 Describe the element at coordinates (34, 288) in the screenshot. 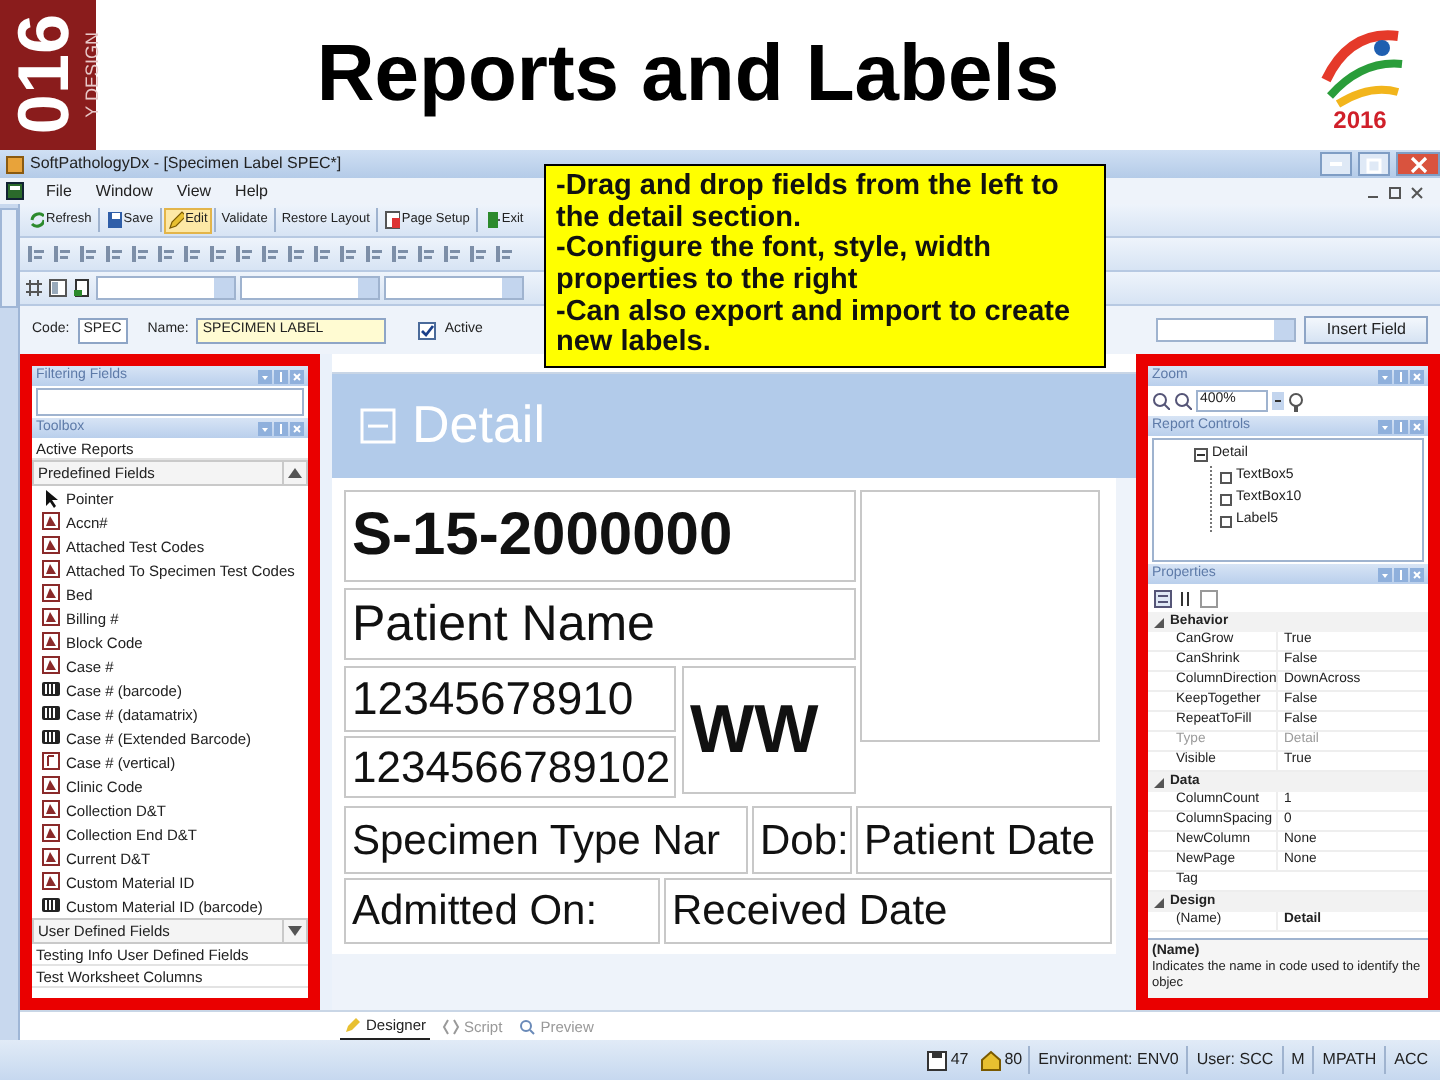

I see `grid-icon` at that location.